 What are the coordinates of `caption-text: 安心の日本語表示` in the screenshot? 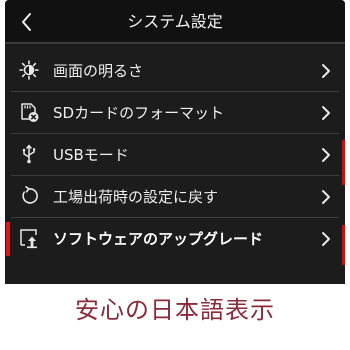 It's located at (175, 310).